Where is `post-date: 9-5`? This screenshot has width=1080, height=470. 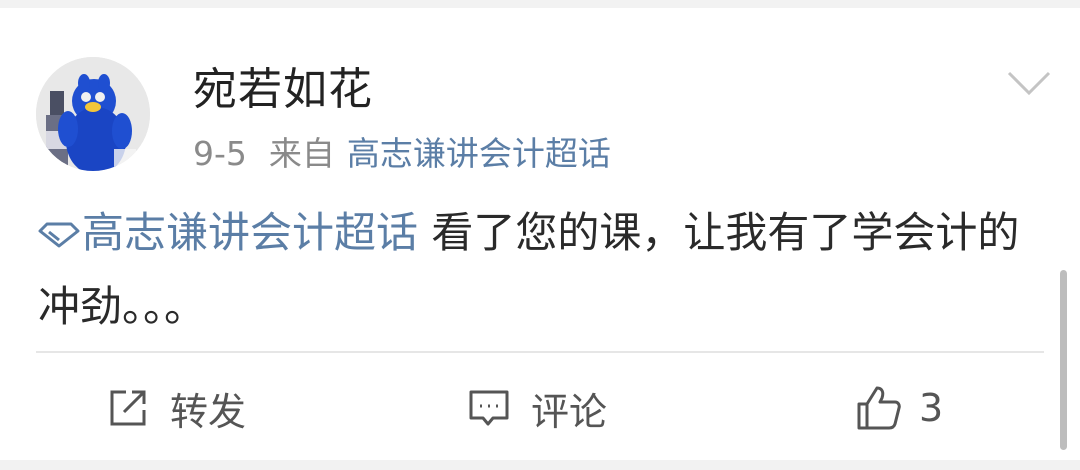
post-date: 9-5 is located at coordinates (220, 153).